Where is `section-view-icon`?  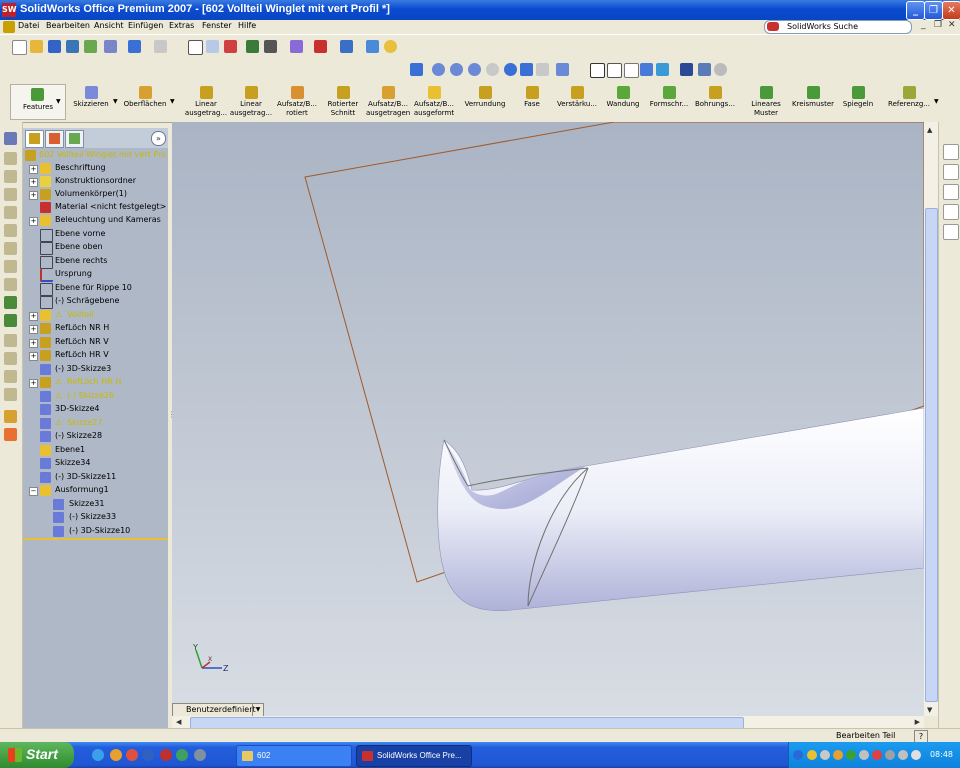 section-view-icon is located at coordinates (704, 69).